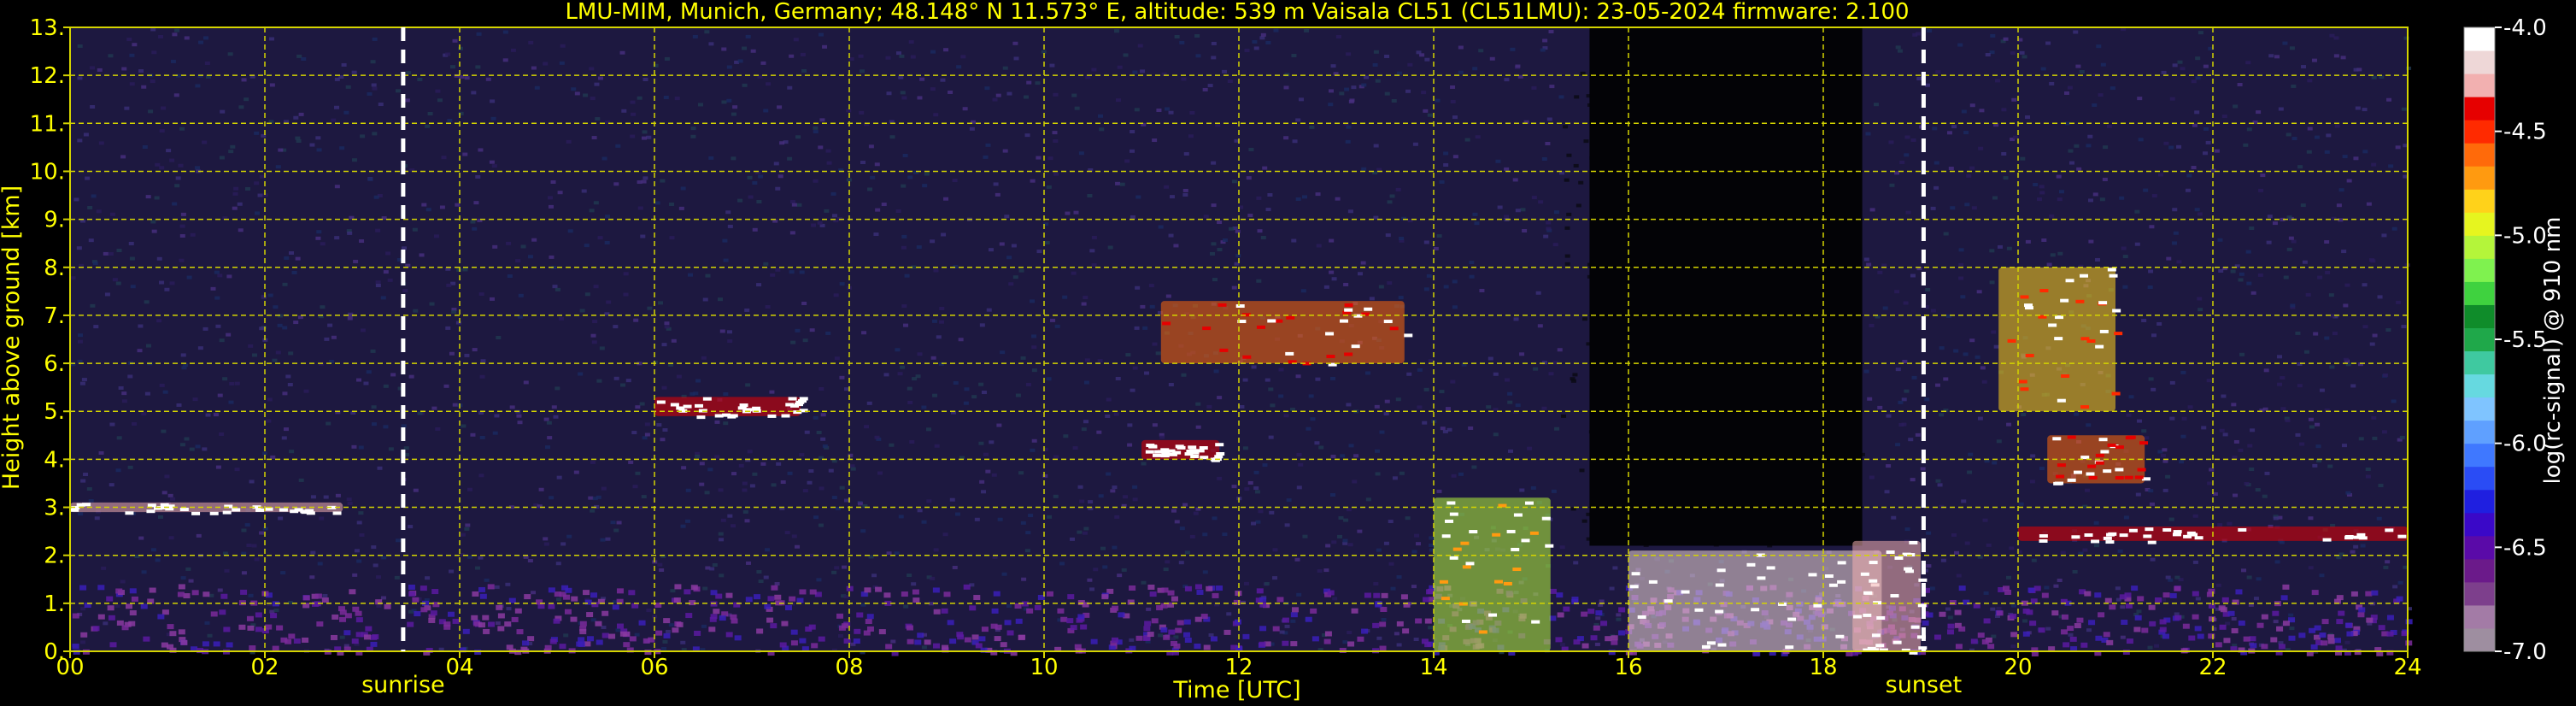  Describe the element at coordinates (1823, 667) in the screenshot. I see `x-tick-label: 18` at that location.